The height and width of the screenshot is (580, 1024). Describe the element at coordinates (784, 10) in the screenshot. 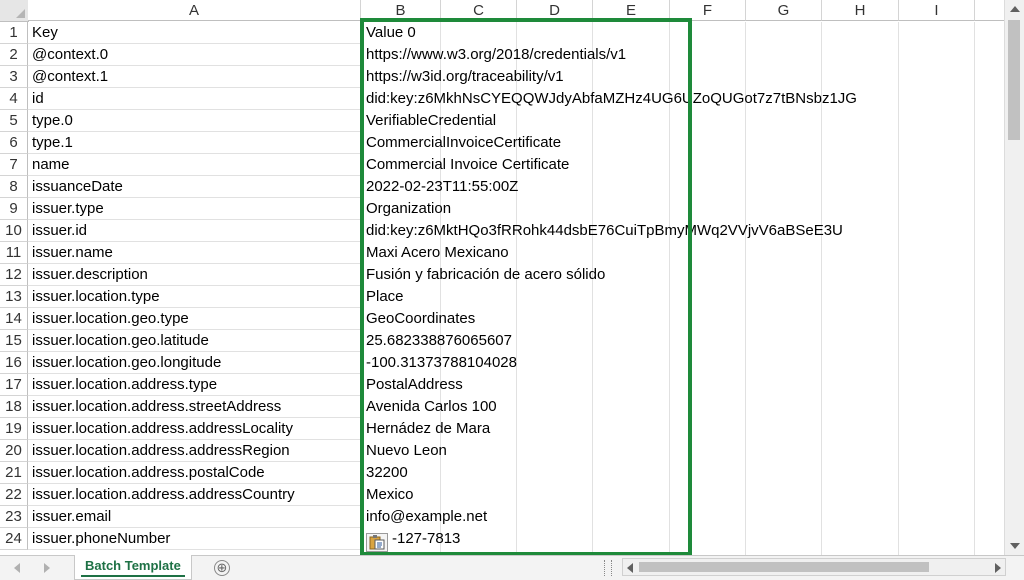

I see `column-header-g: G` at that location.